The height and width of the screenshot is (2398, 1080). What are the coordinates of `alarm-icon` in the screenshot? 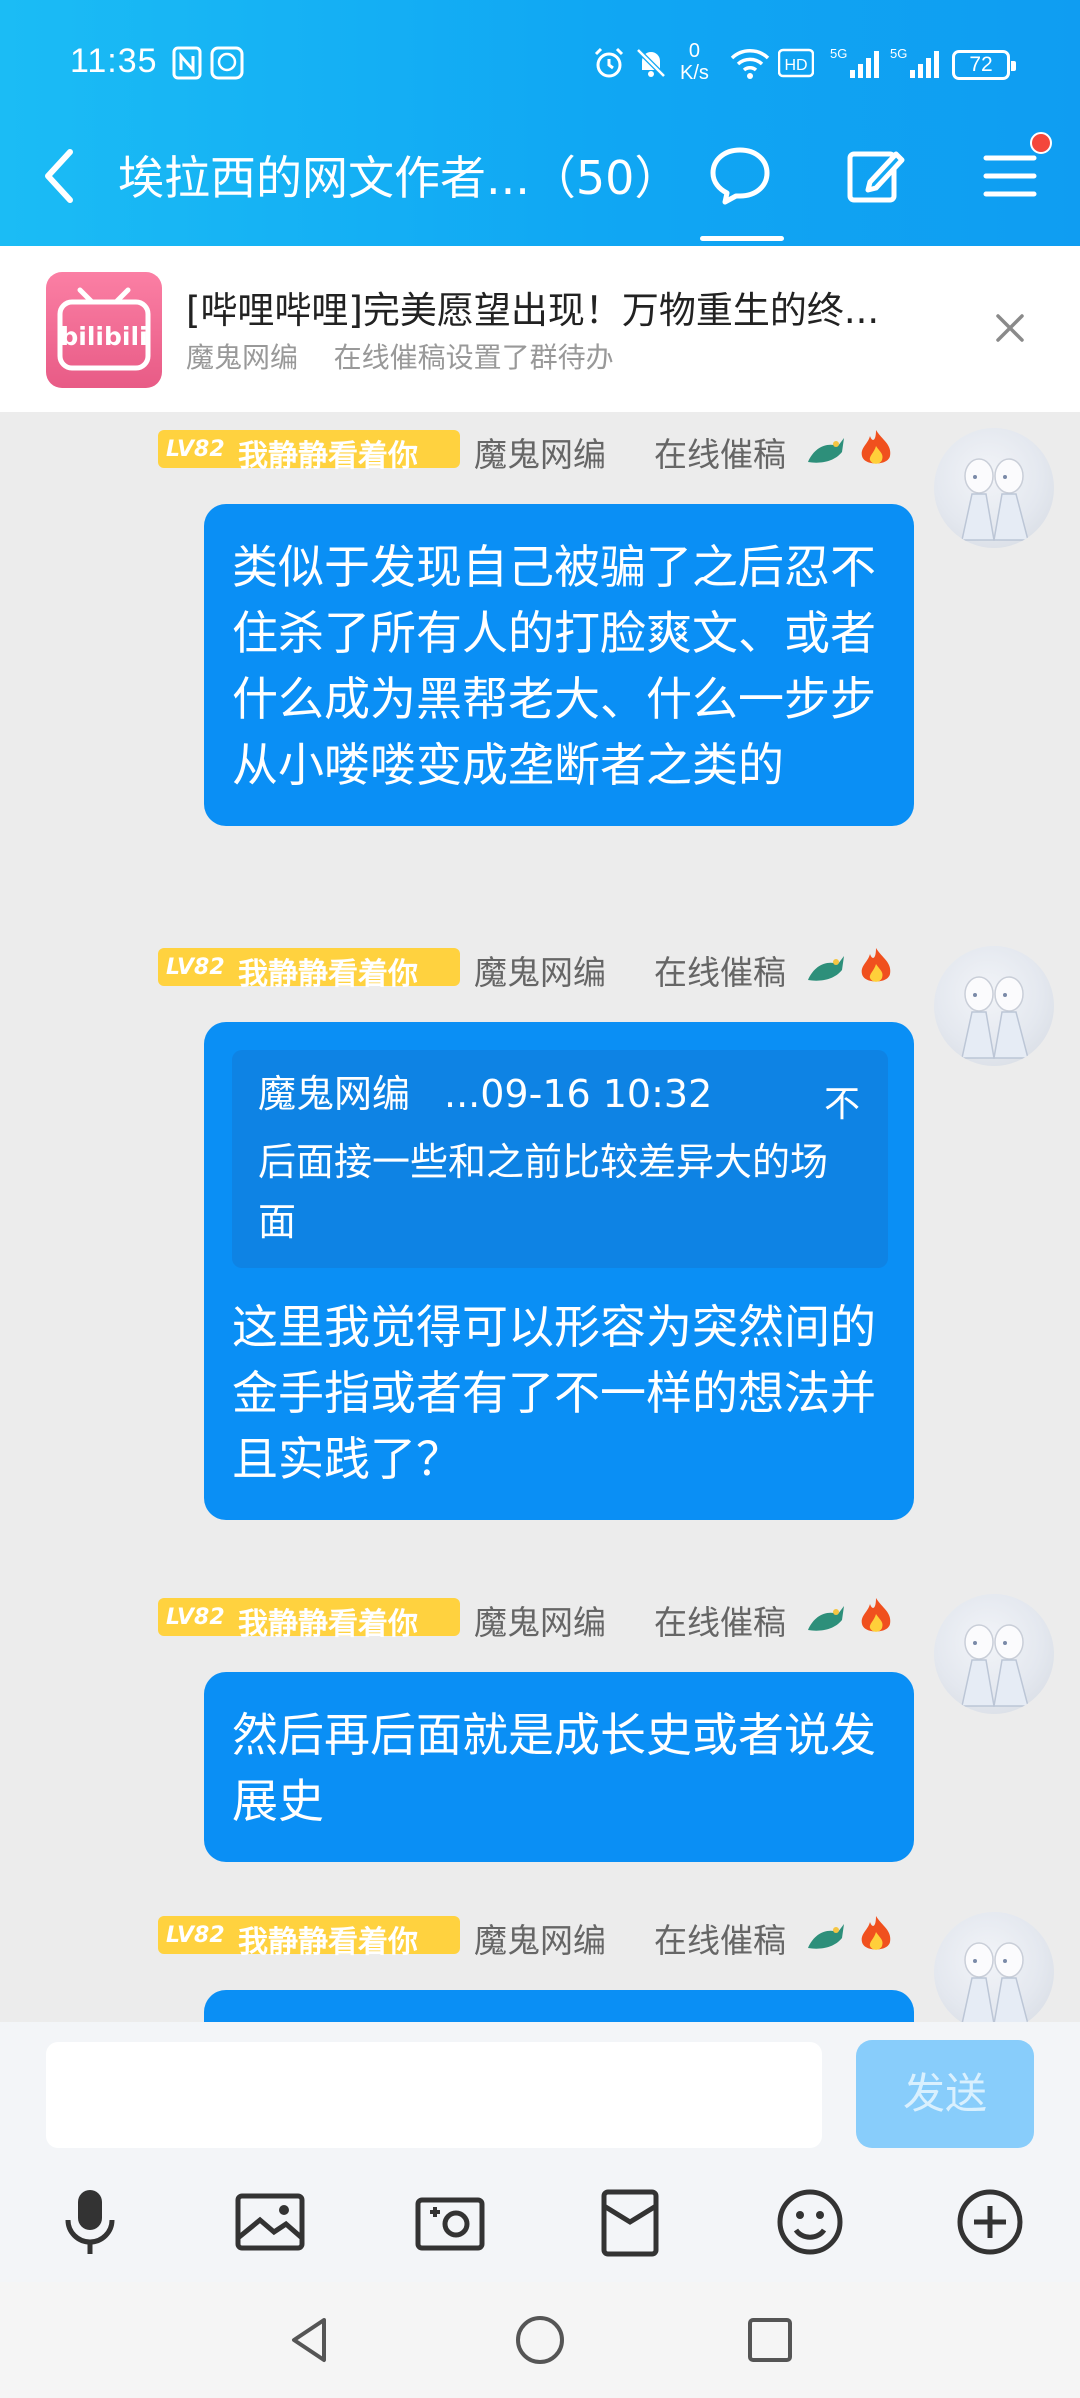 It's located at (609, 62).